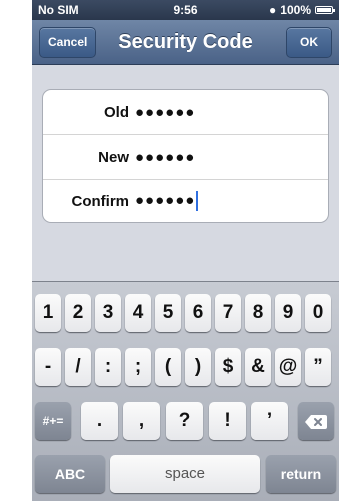 The width and height of the screenshot is (340, 501). I want to click on old-code-field: ●●●●●●, so click(165, 112).